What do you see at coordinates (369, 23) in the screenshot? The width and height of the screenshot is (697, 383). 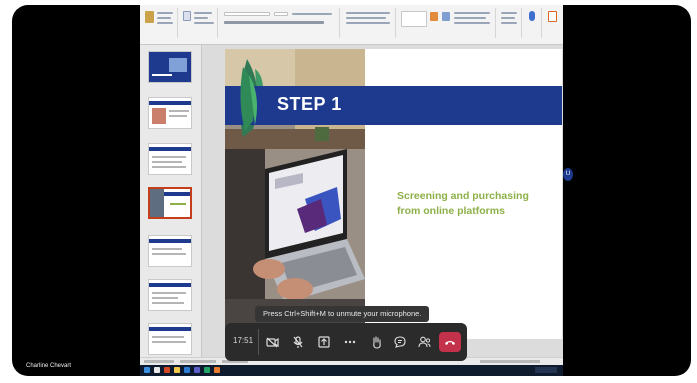 I see `ribbon-group-paragraph` at bounding box center [369, 23].